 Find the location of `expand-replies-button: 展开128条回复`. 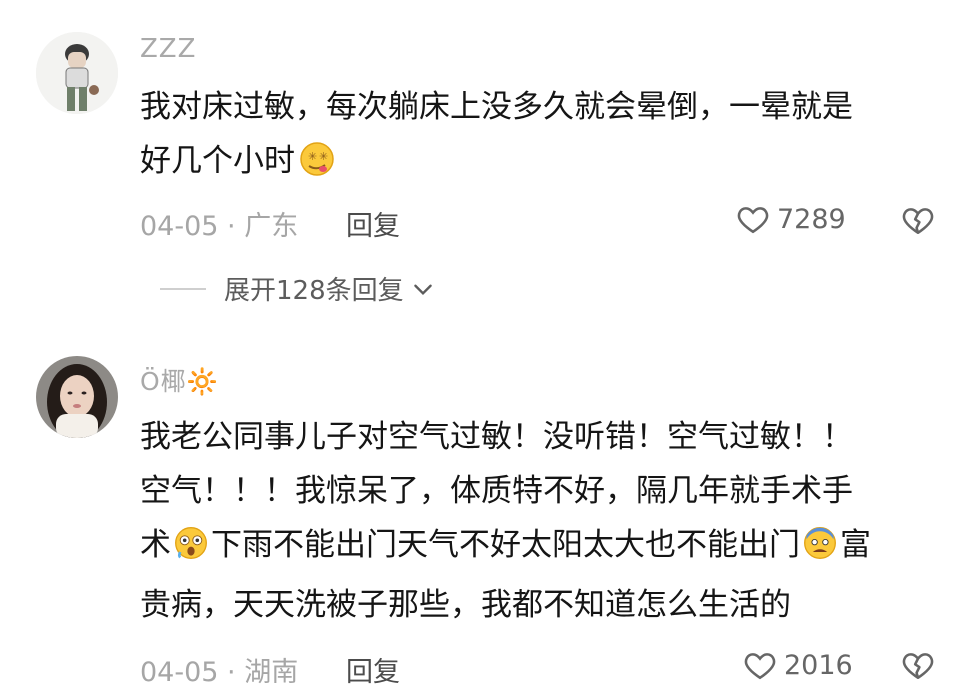

expand-replies-button: 展开128条回复 is located at coordinates (298, 288).